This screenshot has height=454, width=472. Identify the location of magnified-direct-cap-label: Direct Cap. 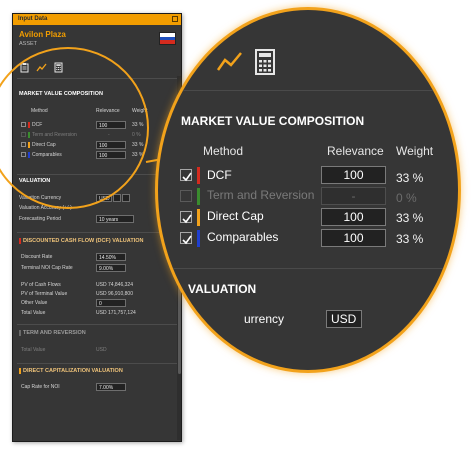
(235, 216).